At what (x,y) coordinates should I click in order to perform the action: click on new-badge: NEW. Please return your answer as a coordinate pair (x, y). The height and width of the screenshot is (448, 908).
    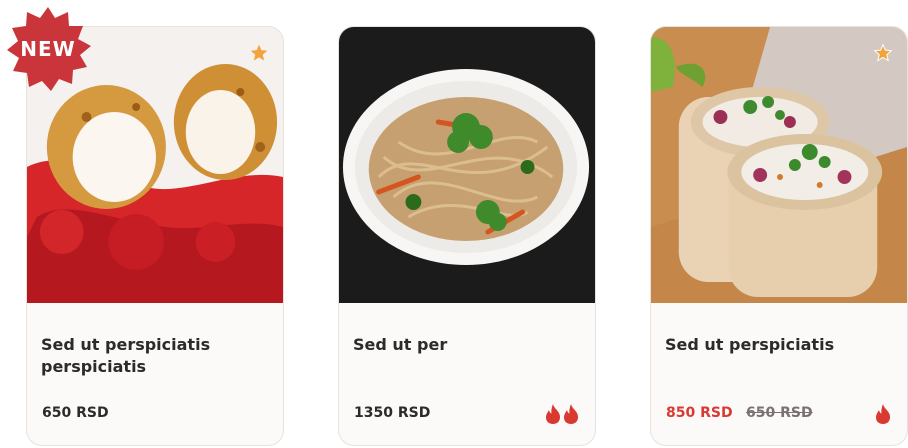
    Looking at the image, I should click on (48, 50).